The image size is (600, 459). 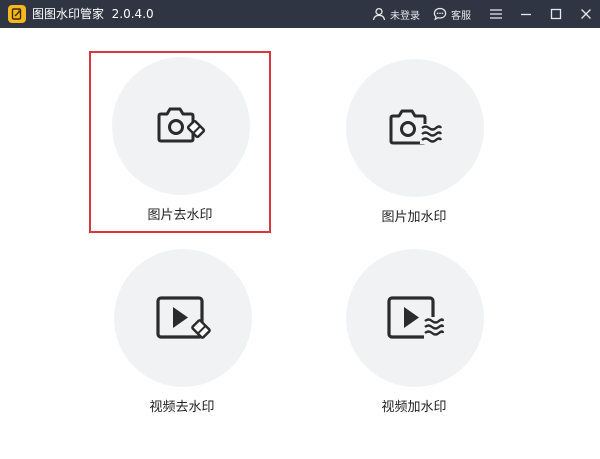 I want to click on camera-eraser-icon, so click(x=181, y=125).